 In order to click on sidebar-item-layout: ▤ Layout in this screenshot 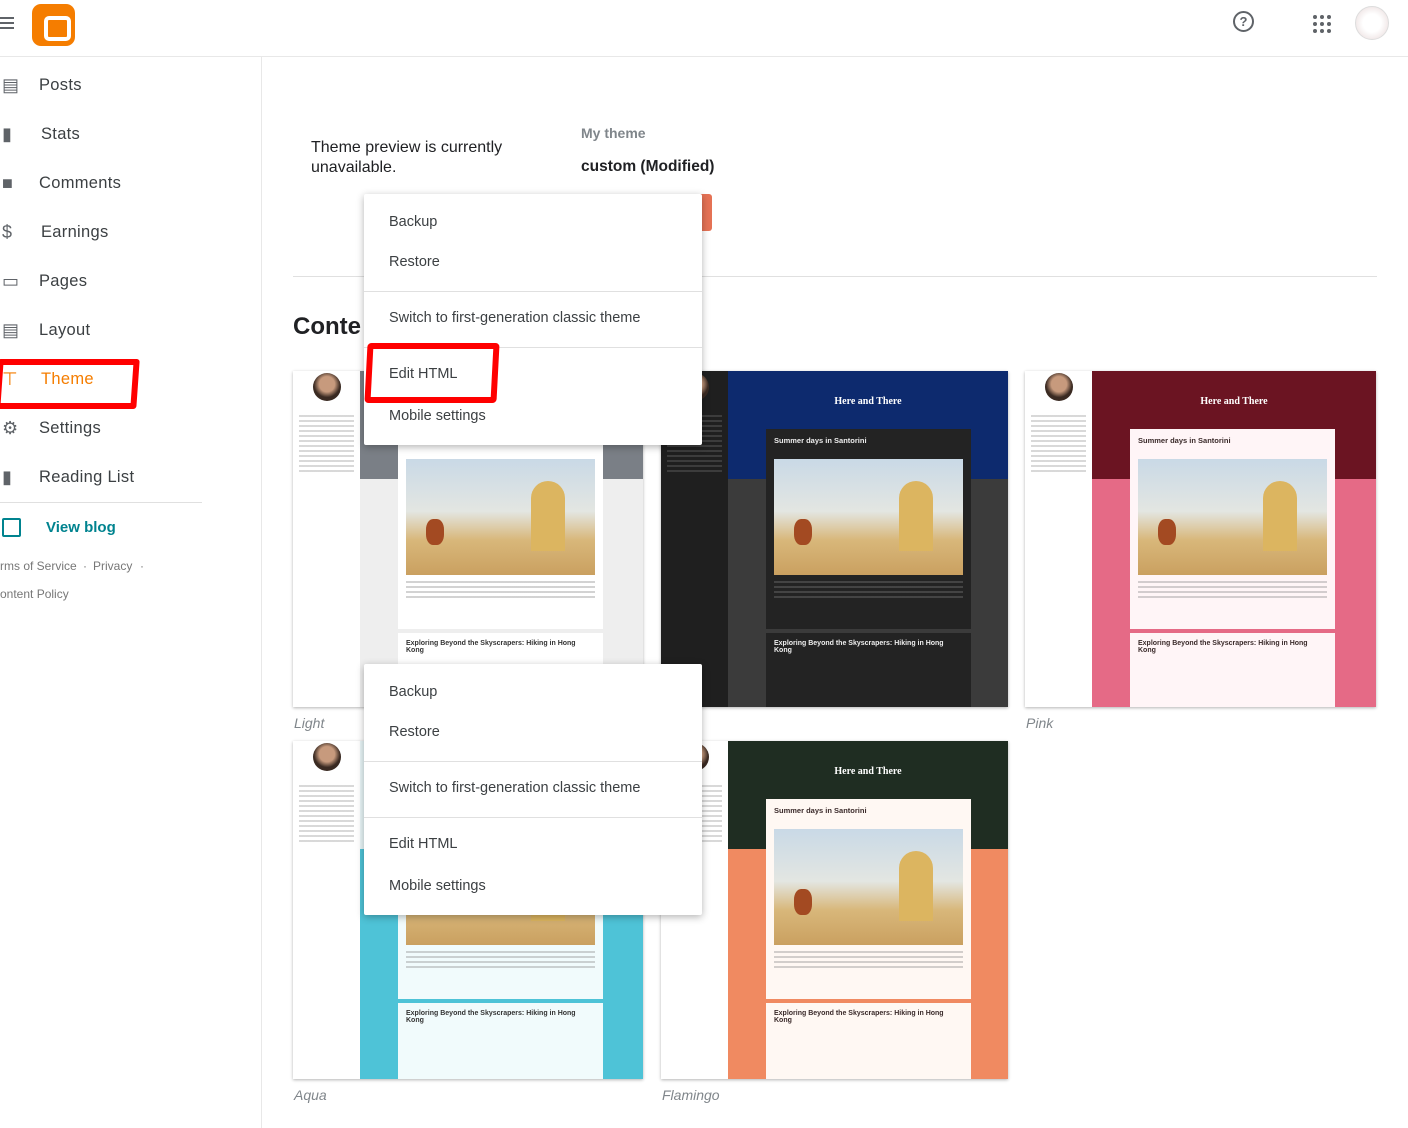, I will do `click(125, 330)`.